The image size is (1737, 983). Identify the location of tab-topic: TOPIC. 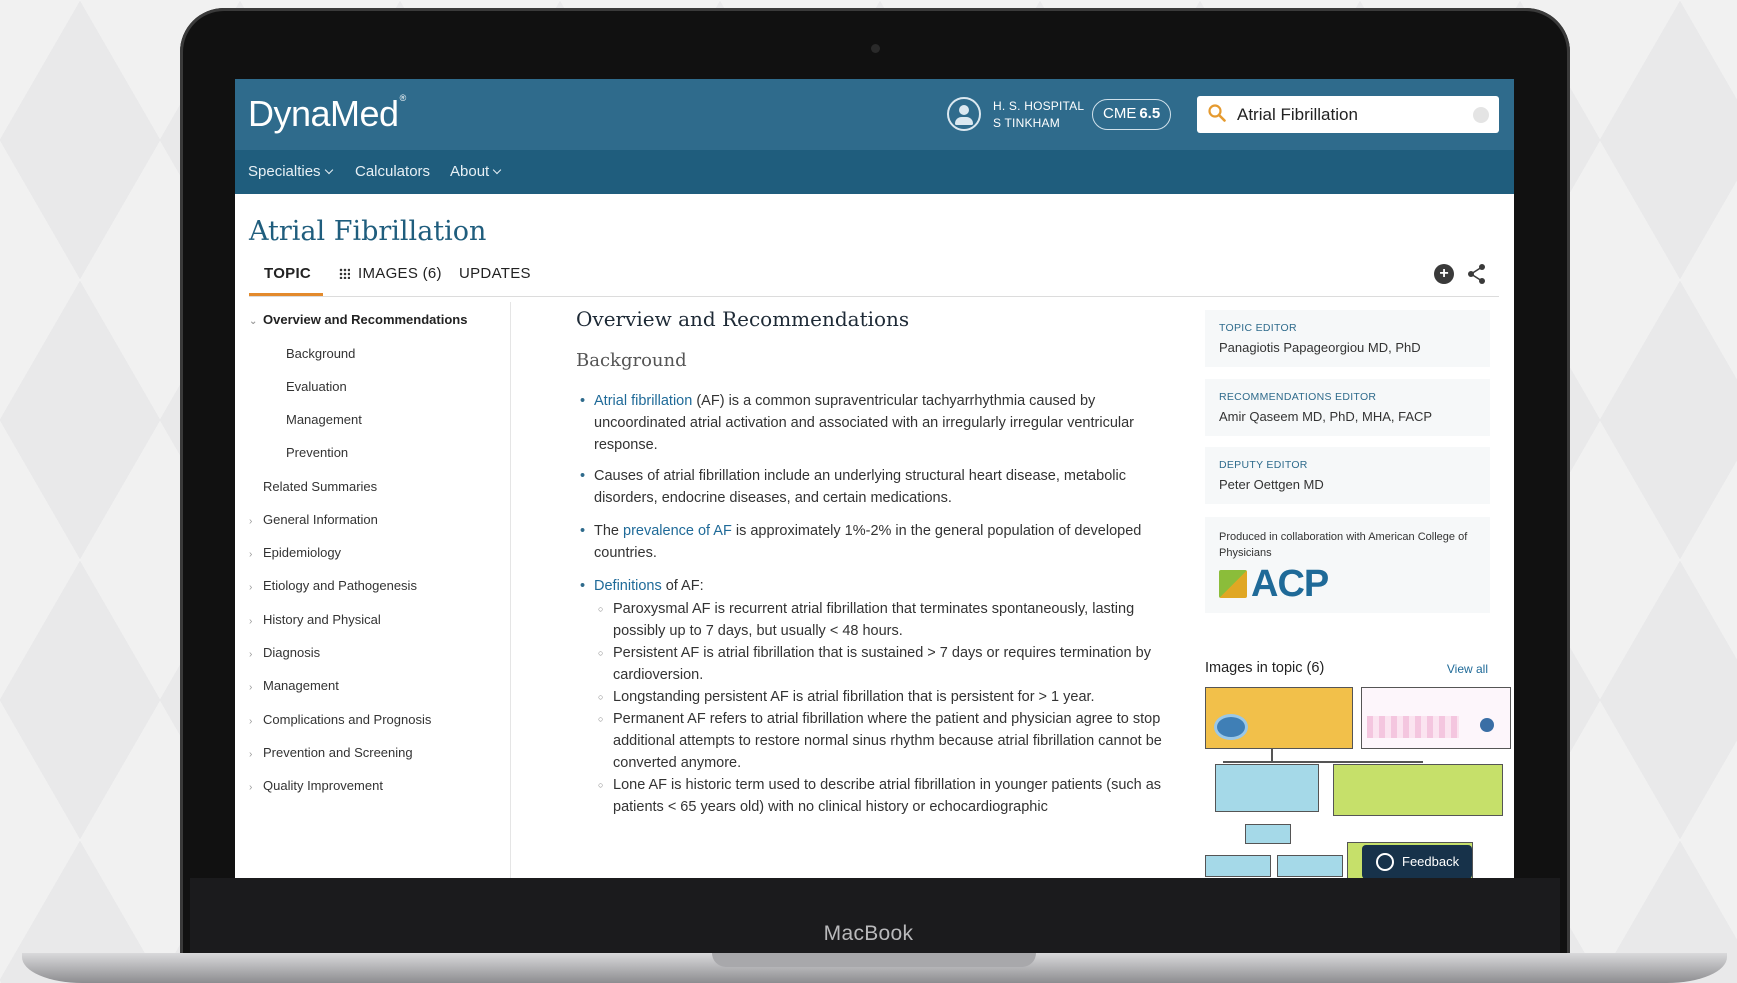
(287, 273).